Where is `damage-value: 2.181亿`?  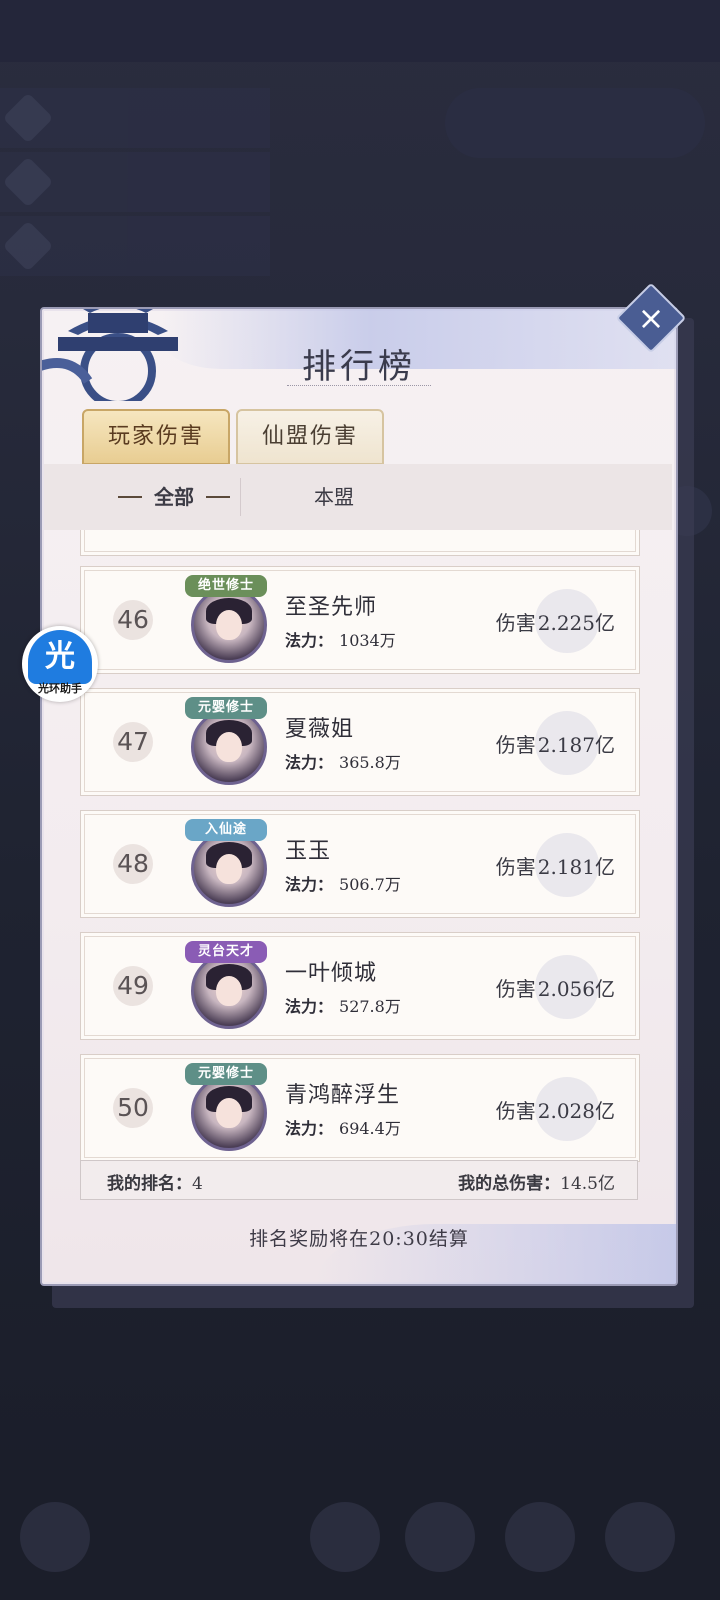 damage-value: 2.181亿 is located at coordinates (576, 867).